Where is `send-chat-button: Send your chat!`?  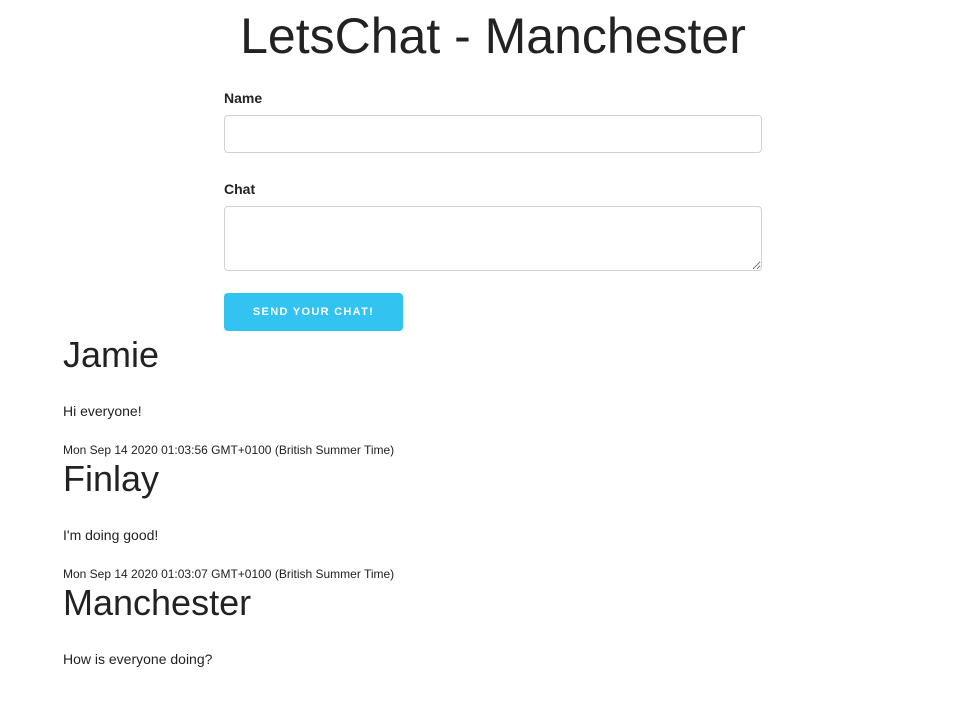 send-chat-button: Send your chat! is located at coordinates (313, 312).